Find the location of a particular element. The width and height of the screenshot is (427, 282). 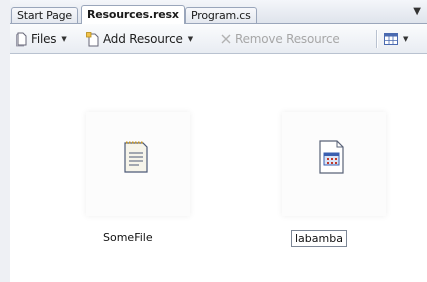

add-resource-button: Add Resource ▼ is located at coordinates (139, 39).